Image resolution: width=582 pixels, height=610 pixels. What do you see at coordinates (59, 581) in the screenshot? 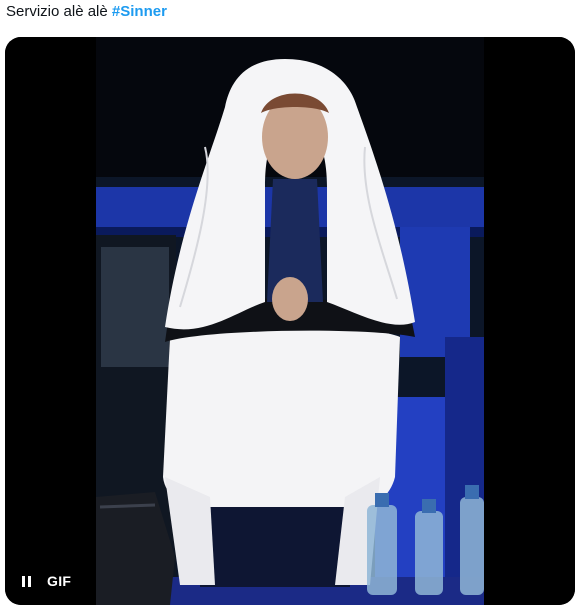
I see `gif-badge: GIF` at bounding box center [59, 581].